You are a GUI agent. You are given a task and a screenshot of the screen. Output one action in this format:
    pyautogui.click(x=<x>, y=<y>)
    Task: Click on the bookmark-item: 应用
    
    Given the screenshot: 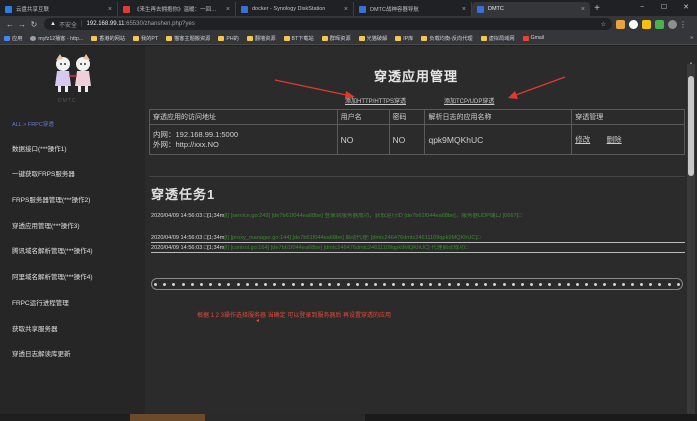 What is the action you would take?
    pyautogui.click(x=13, y=38)
    